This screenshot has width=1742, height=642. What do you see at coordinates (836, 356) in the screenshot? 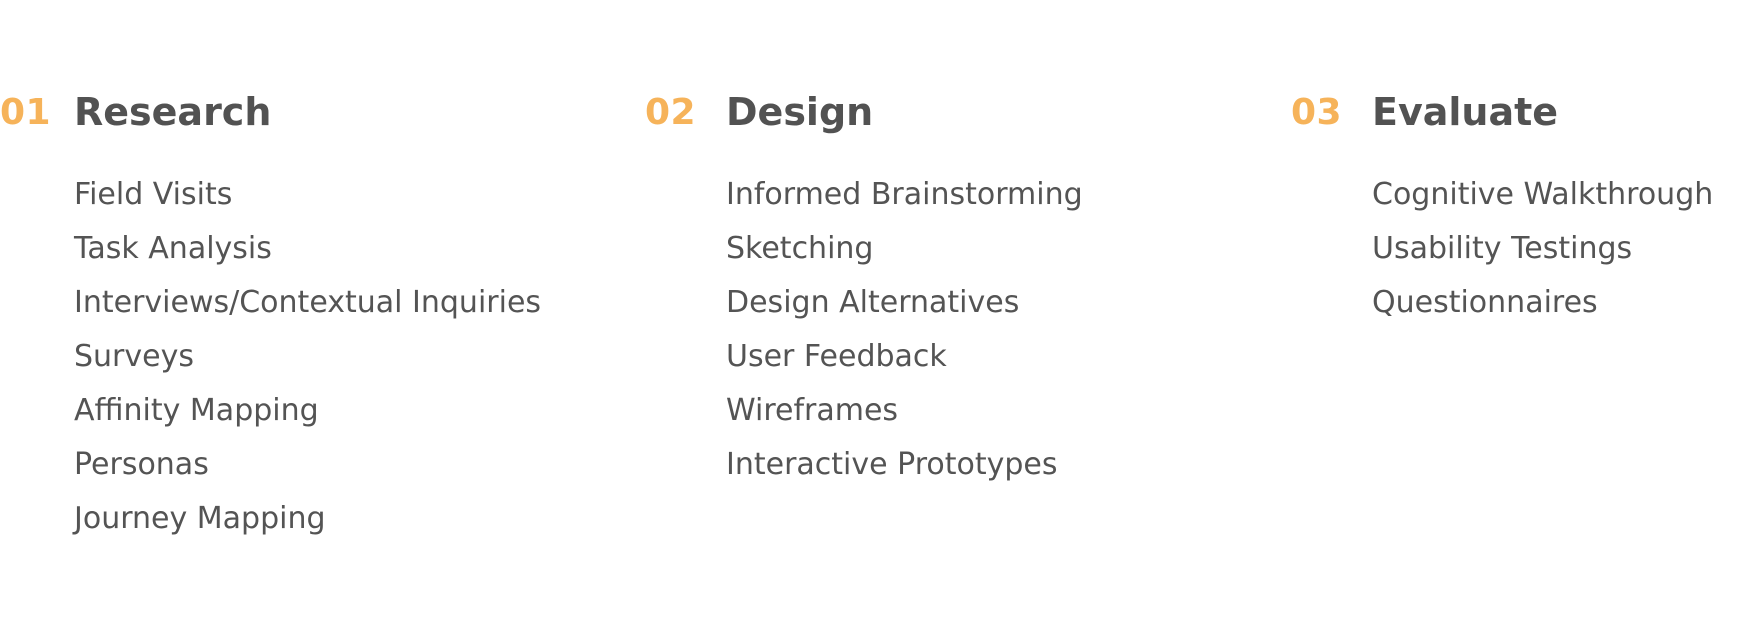
I see `list-item: User Feedback` at bounding box center [836, 356].